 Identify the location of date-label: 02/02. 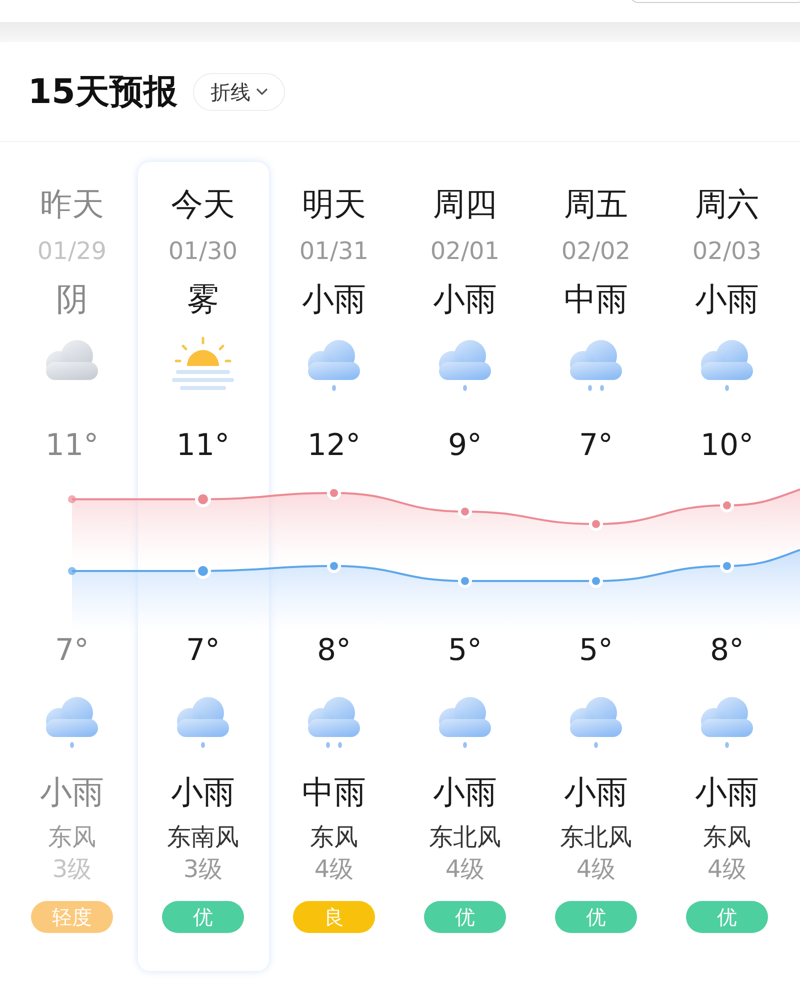
(596, 251).